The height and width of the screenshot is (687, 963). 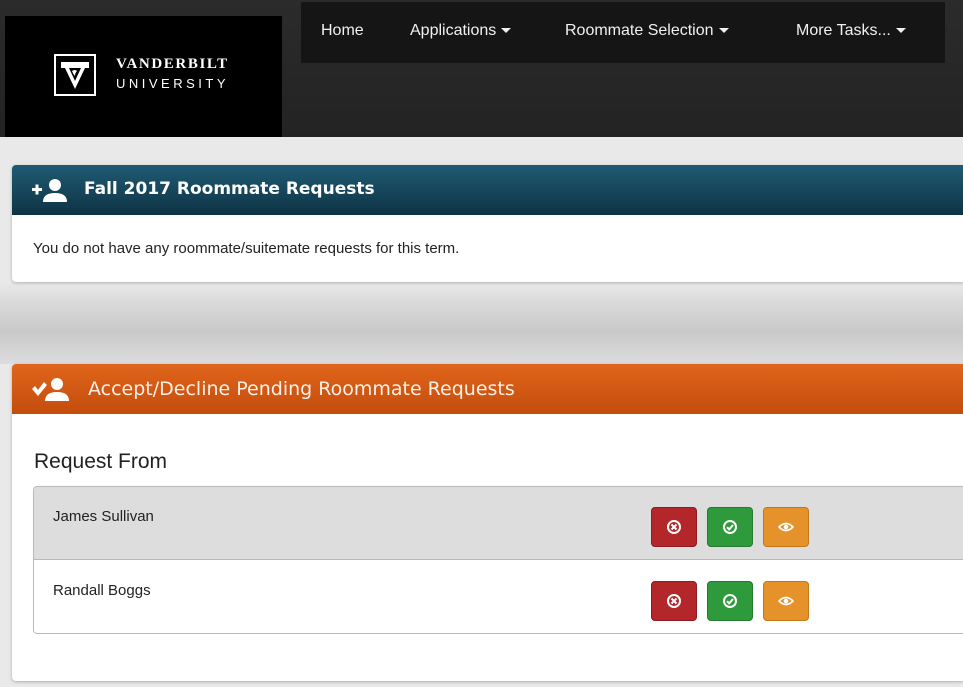 What do you see at coordinates (172, 64) in the screenshot?
I see `brand-name: VANDERBILT` at bounding box center [172, 64].